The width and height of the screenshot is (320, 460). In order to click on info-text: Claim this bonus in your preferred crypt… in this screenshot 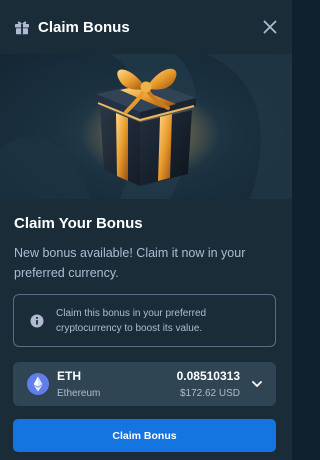, I will do `click(131, 320)`.